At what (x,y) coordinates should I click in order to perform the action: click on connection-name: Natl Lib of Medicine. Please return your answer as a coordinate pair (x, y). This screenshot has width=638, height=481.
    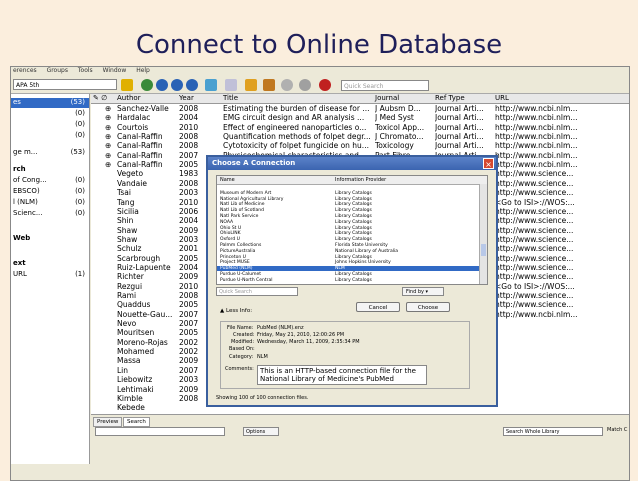
    Looking at the image, I should click on (242, 205).